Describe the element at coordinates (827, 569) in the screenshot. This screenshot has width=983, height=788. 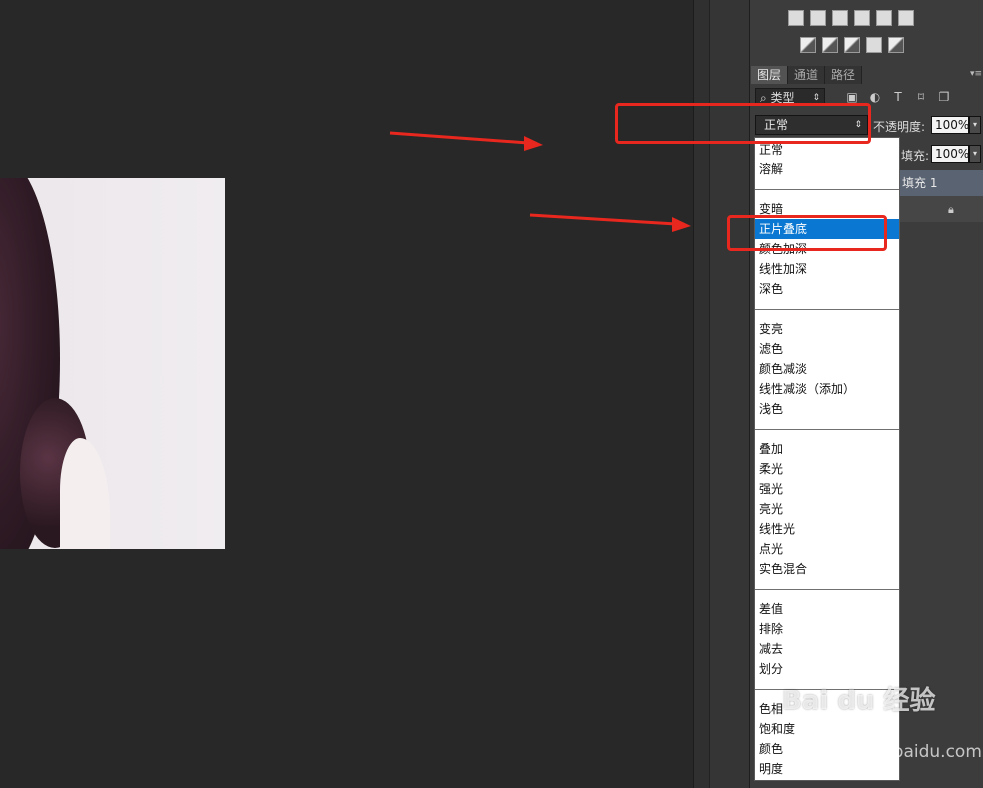
I see `blend-option-hard-mix: 实色混合` at that location.